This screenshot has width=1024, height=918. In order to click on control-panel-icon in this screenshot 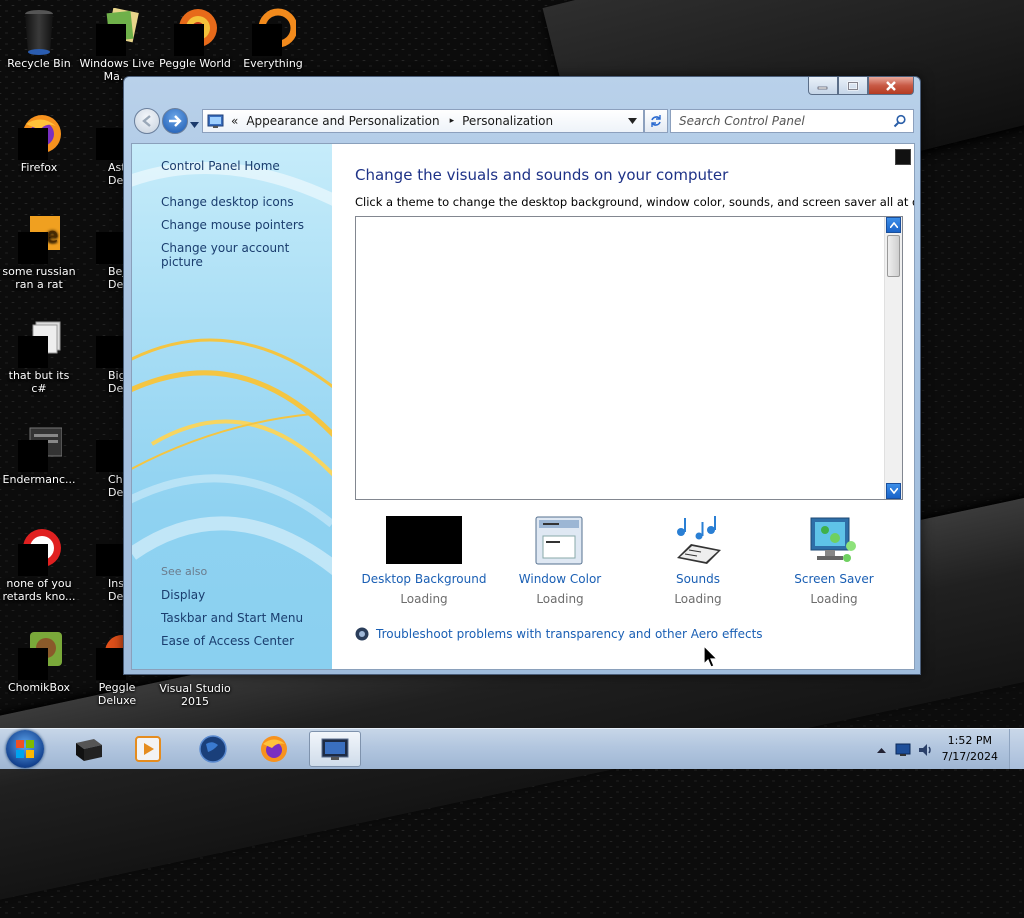, I will do `click(335, 749)`.